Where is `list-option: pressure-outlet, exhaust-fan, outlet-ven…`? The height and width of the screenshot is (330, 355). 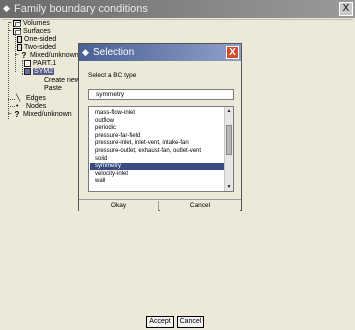
list-option: pressure-outlet, exhaust-fan, outlet-ven… is located at coordinates (160, 151).